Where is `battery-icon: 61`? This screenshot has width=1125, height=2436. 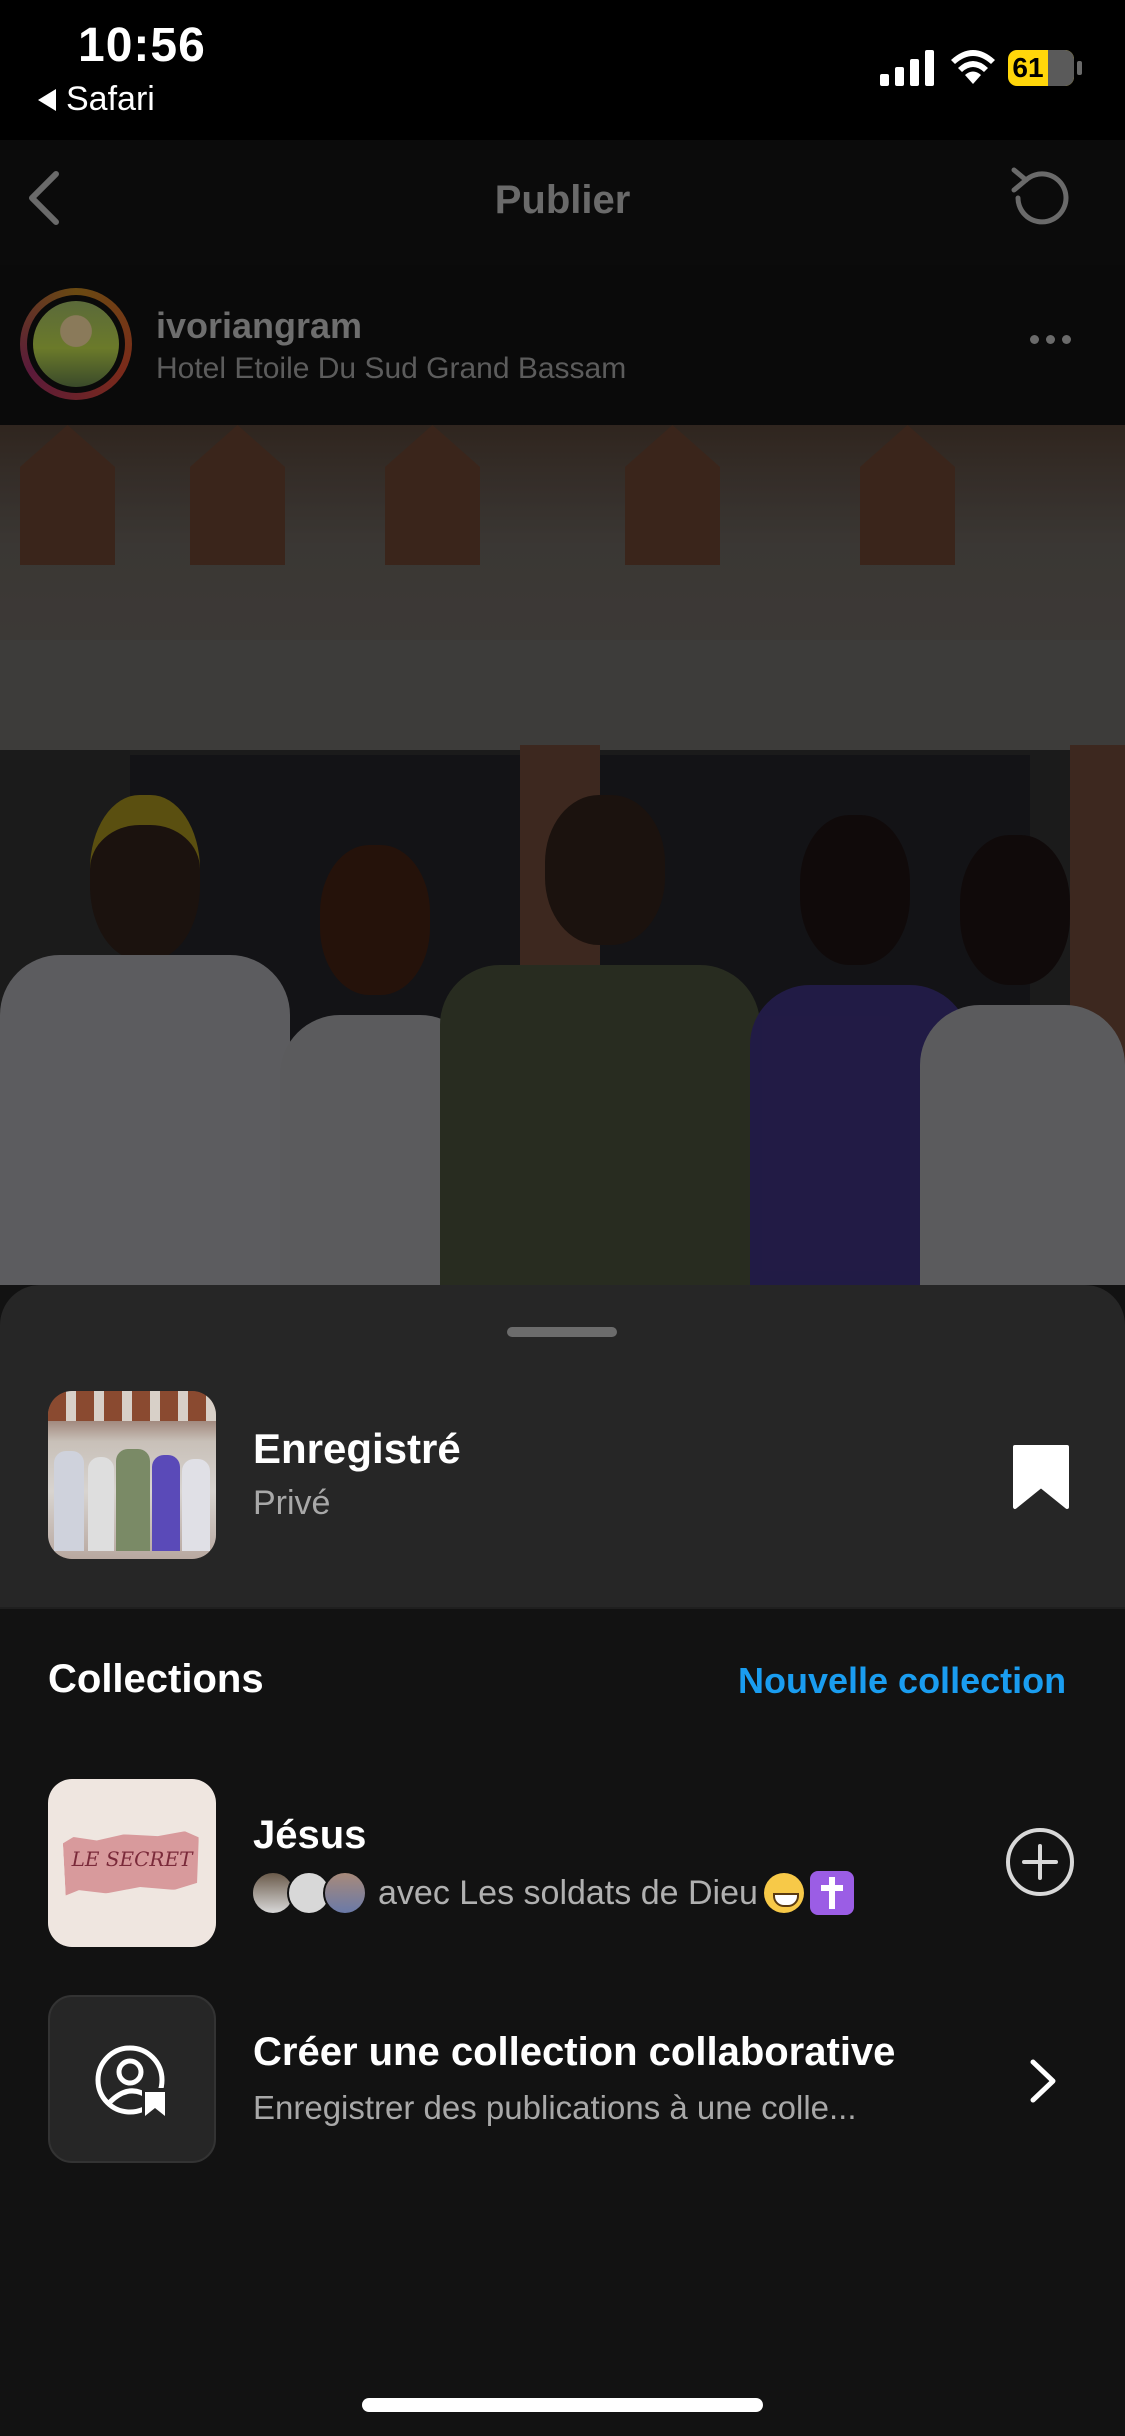
battery-icon: 61 is located at coordinates (1041, 68).